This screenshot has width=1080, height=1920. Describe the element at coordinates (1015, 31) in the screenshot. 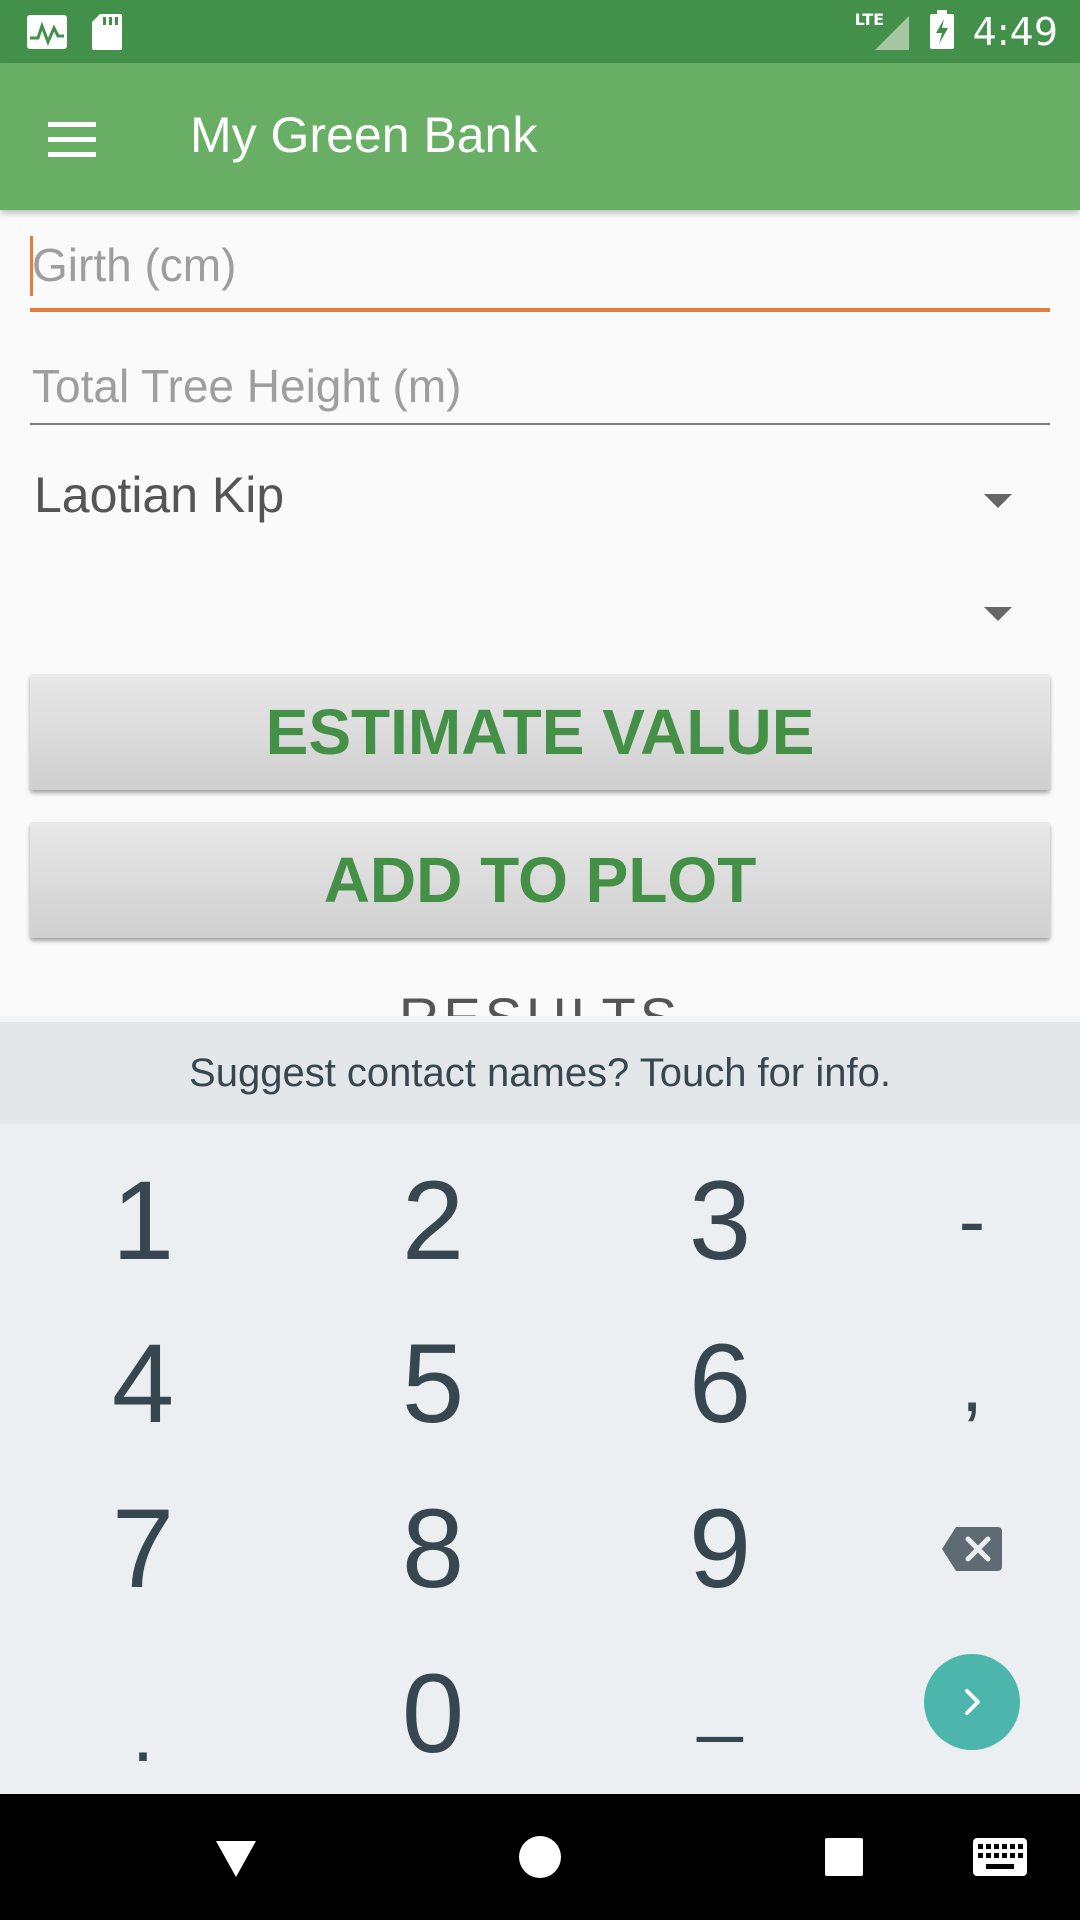

I see `status-time: 4:49` at that location.